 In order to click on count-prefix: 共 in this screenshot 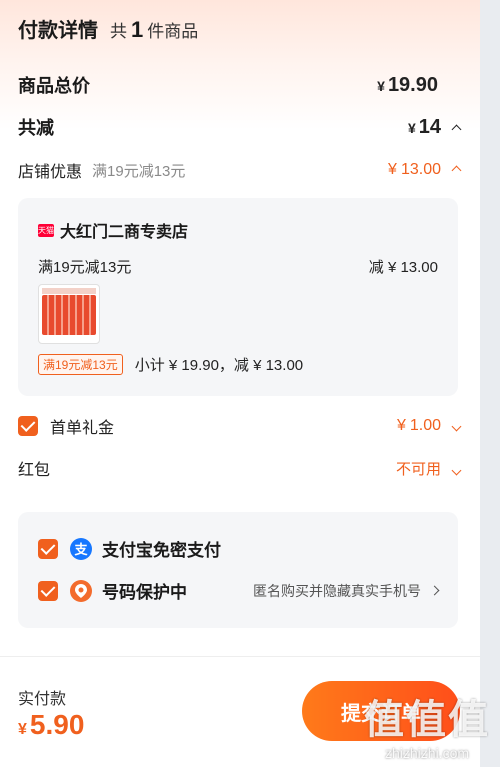, I will do `click(118, 31)`.